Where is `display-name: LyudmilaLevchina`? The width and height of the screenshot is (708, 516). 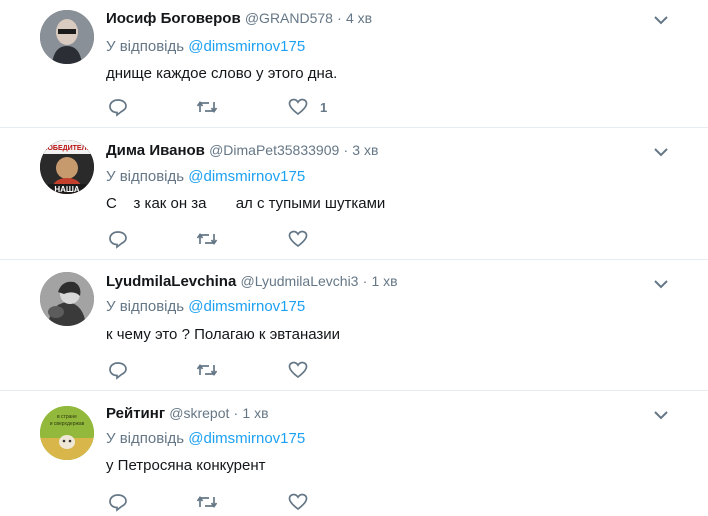
display-name: LyudmilaLevchina is located at coordinates (171, 281).